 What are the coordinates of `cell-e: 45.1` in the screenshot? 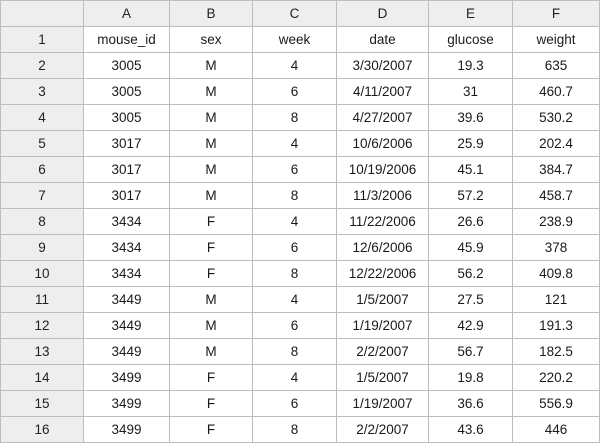 It's located at (470, 169).